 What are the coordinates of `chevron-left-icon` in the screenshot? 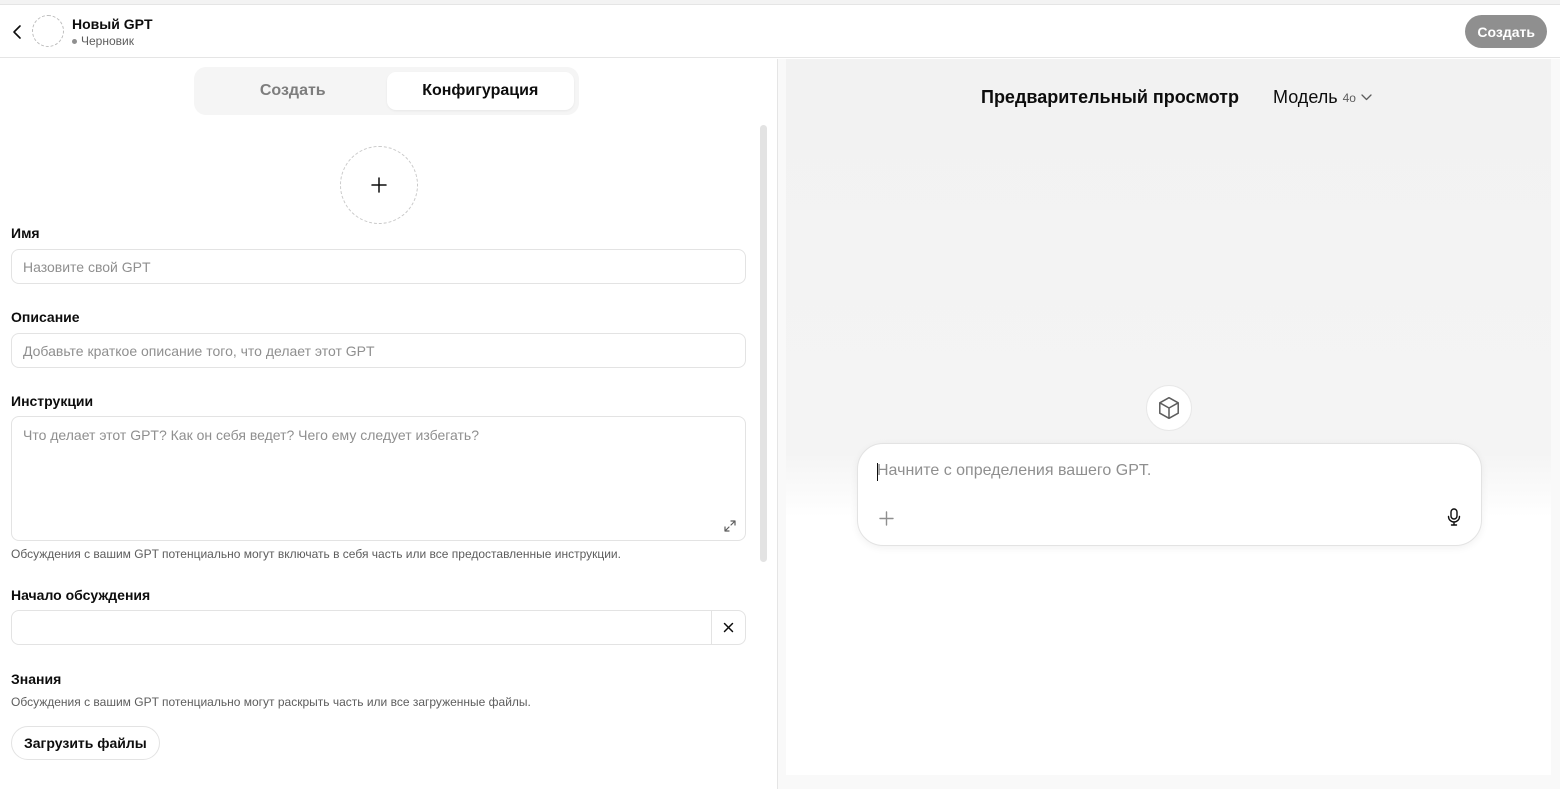 It's located at (17, 32).